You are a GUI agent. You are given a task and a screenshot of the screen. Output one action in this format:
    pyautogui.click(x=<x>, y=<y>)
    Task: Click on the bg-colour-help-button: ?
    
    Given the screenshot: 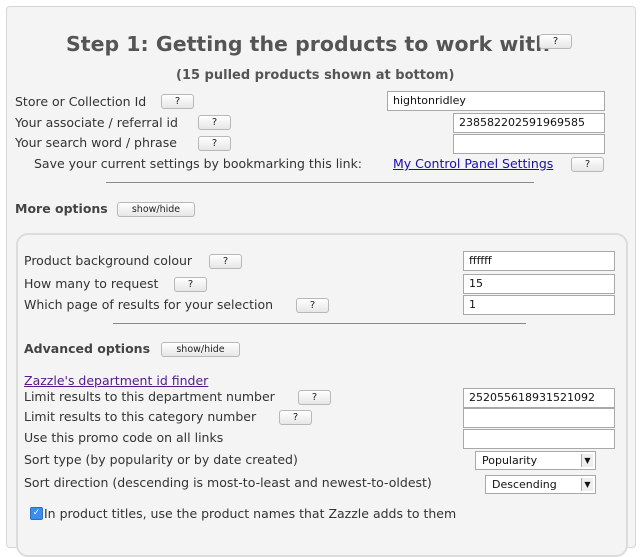 What is the action you would take?
    pyautogui.click(x=225, y=261)
    